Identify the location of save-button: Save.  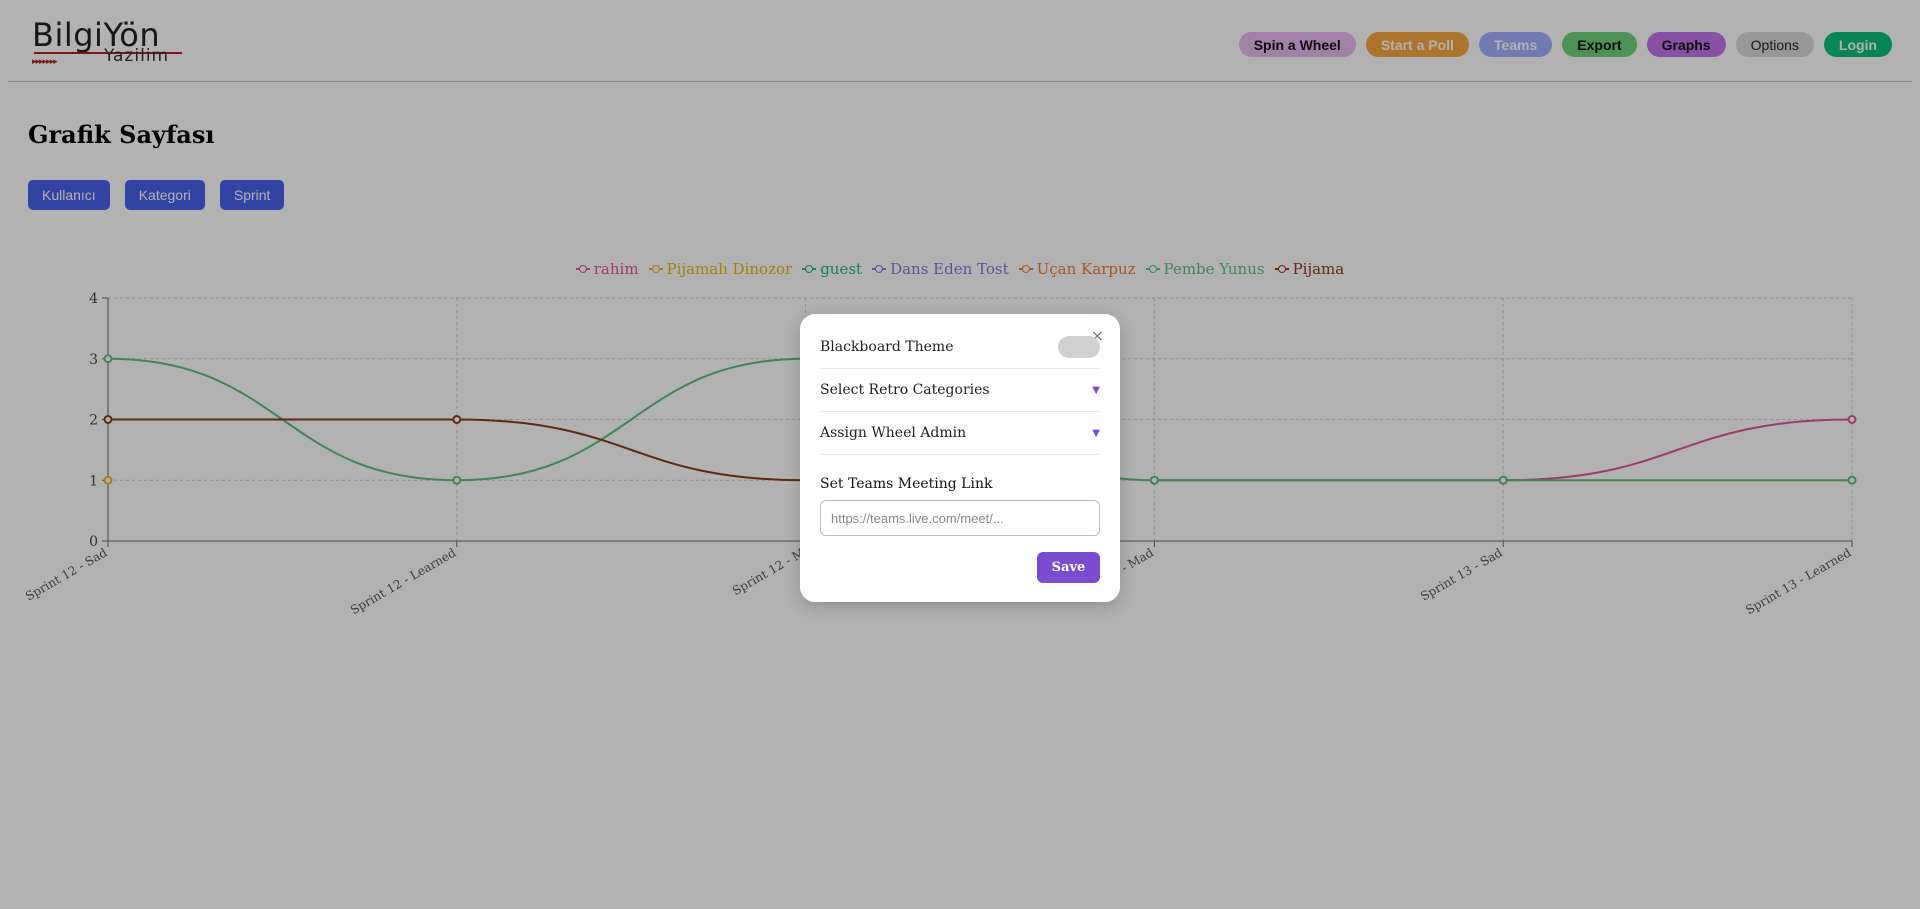
(1068, 567).